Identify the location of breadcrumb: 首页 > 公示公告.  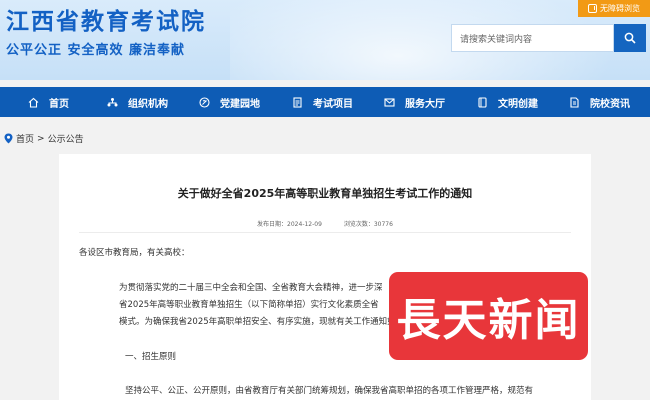
(44, 138).